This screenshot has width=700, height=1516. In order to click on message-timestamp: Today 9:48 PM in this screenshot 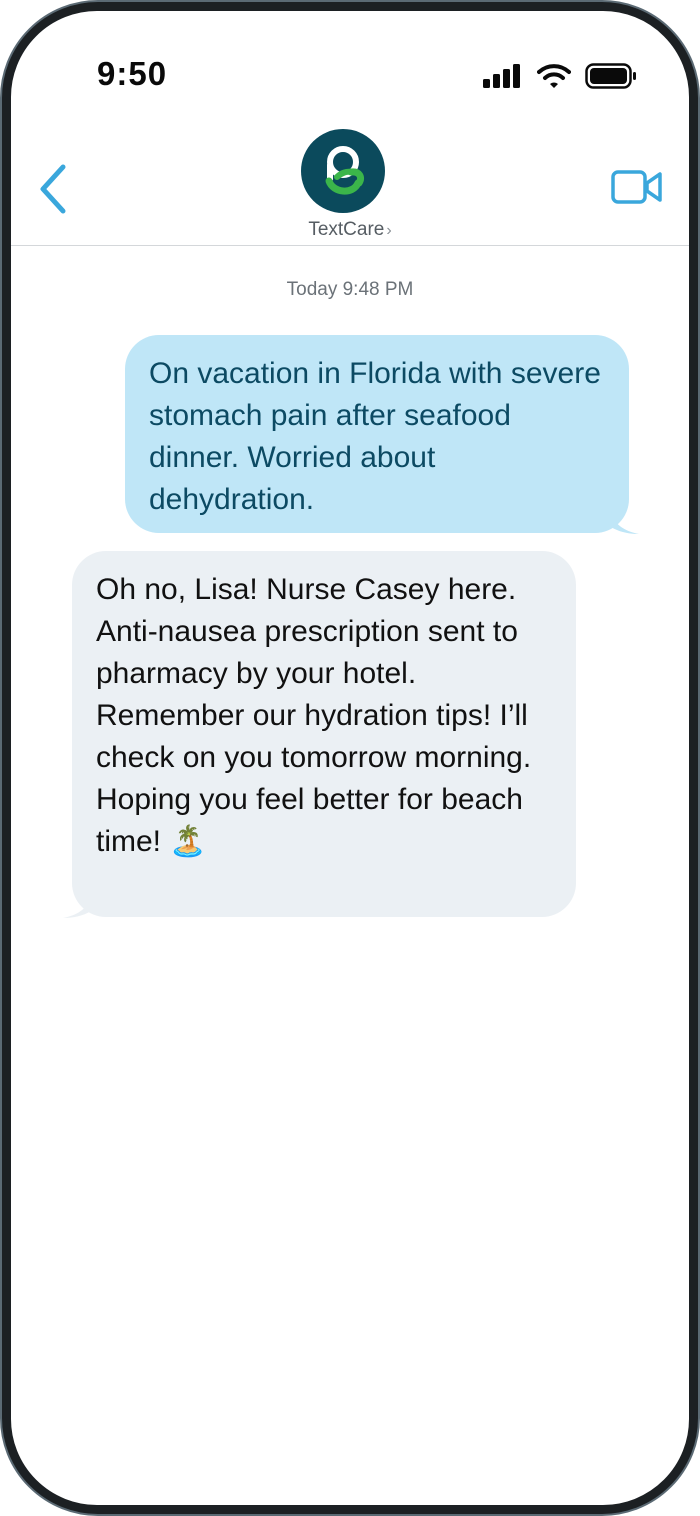, I will do `click(350, 289)`.